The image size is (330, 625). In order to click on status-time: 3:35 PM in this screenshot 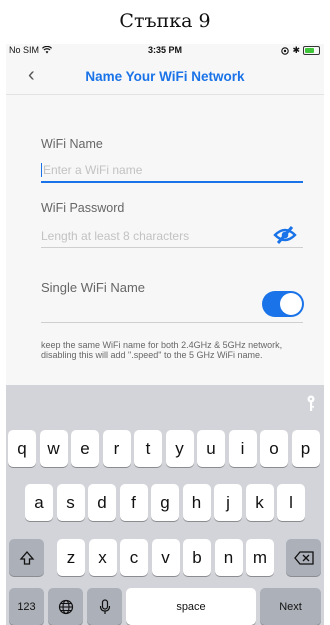, I will do `click(164, 50)`.